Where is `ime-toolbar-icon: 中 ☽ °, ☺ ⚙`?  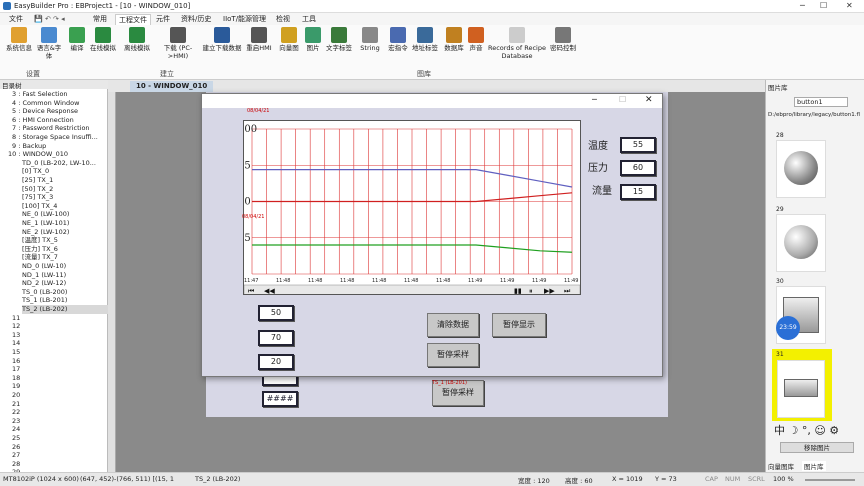
ime-toolbar-icon: 中 ☽ °, ☺ ⚙ is located at coordinates (806, 430).